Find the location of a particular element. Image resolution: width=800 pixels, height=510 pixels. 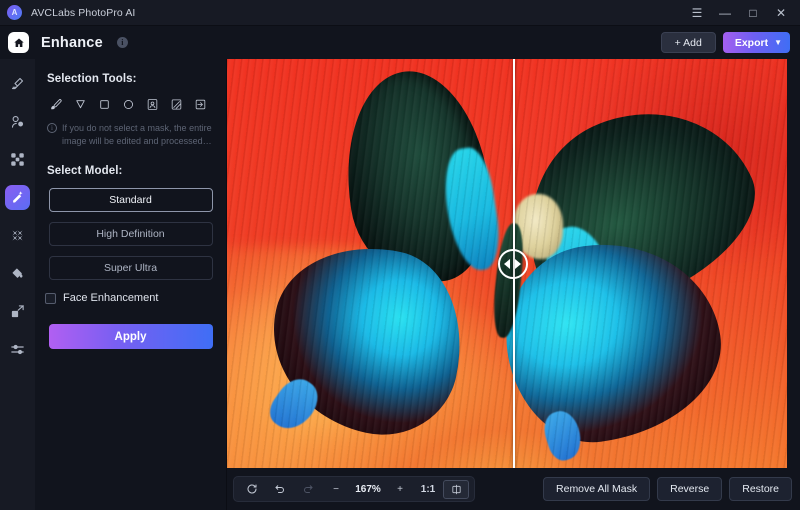

title-bar: A AVCLabs PhotoPro AI ☰ — □ ✕ is located at coordinates (400, 13).